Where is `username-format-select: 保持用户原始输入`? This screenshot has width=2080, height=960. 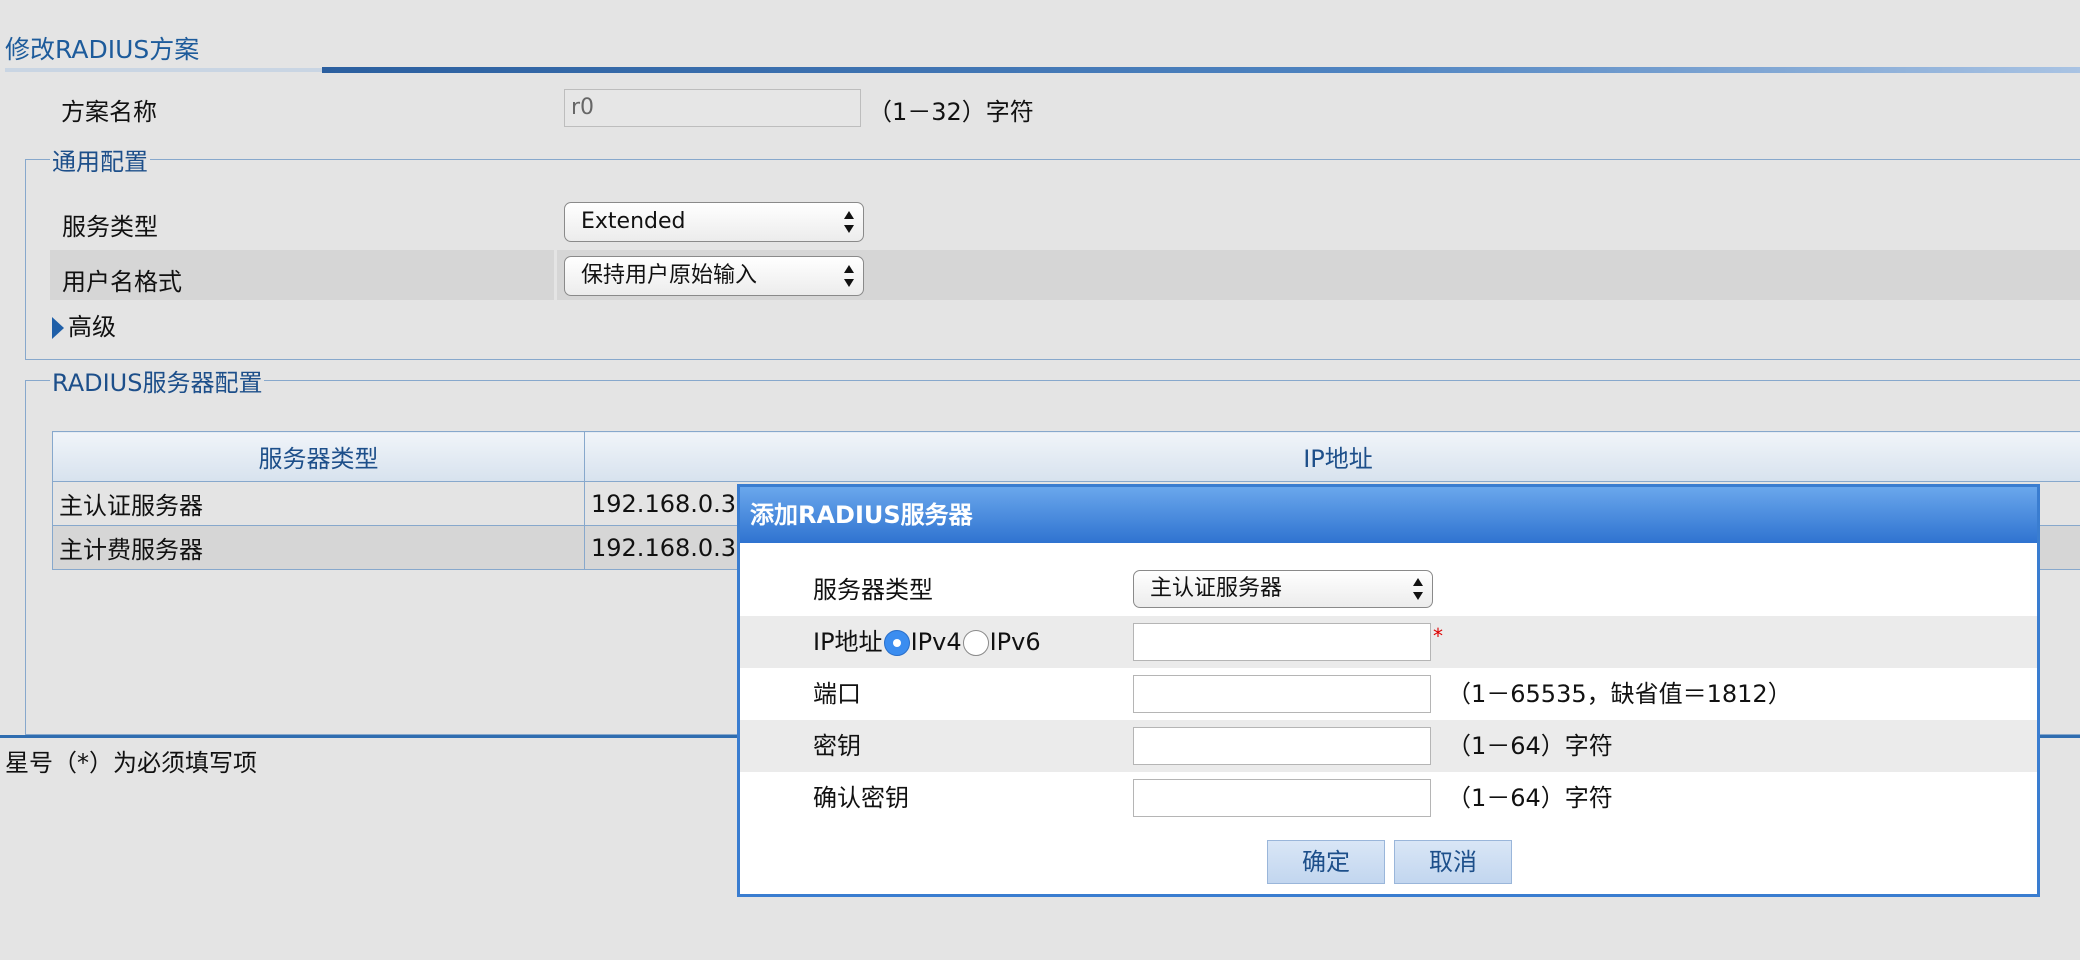 username-format-select: 保持用户原始输入 is located at coordinates (714, 276).